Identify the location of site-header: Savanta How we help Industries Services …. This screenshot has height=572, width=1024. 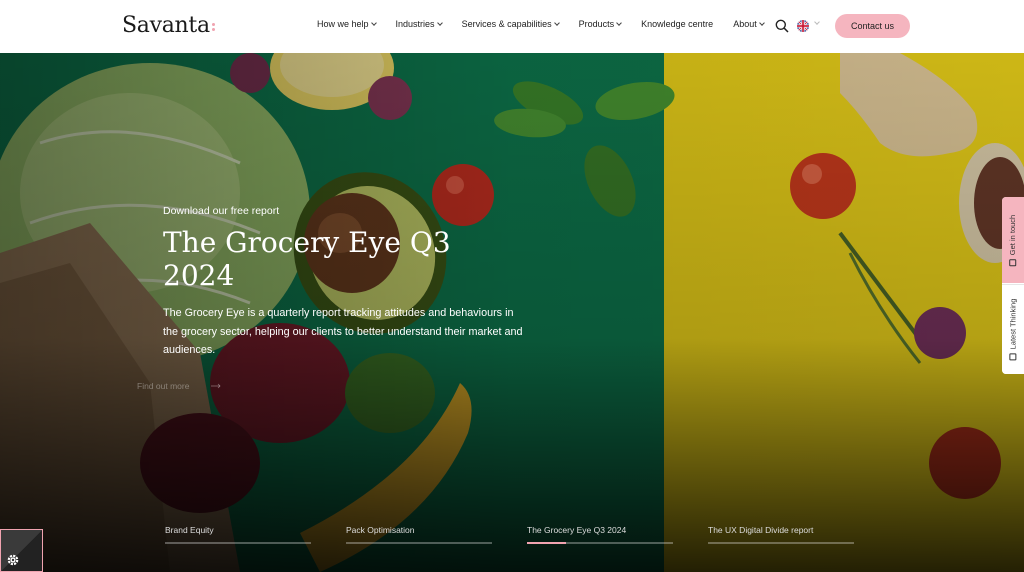
(512, 26).